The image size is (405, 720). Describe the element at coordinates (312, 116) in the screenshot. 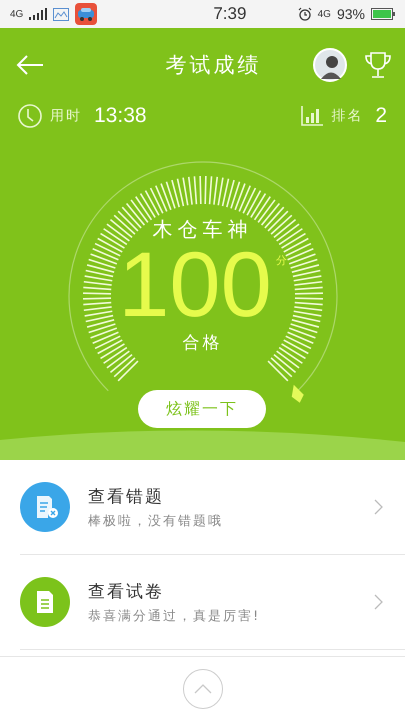

I see `bar-chart-icon` at that location.